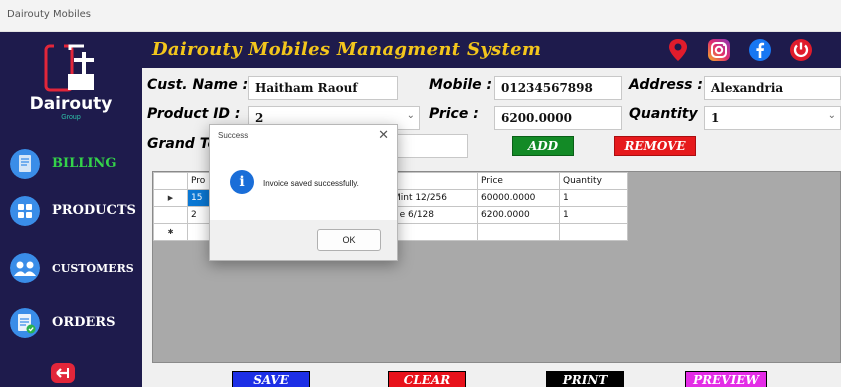 This screenshot has width=841, height=387. I want to click on window-title: Dairouty Mobiles, so click(49, 14).